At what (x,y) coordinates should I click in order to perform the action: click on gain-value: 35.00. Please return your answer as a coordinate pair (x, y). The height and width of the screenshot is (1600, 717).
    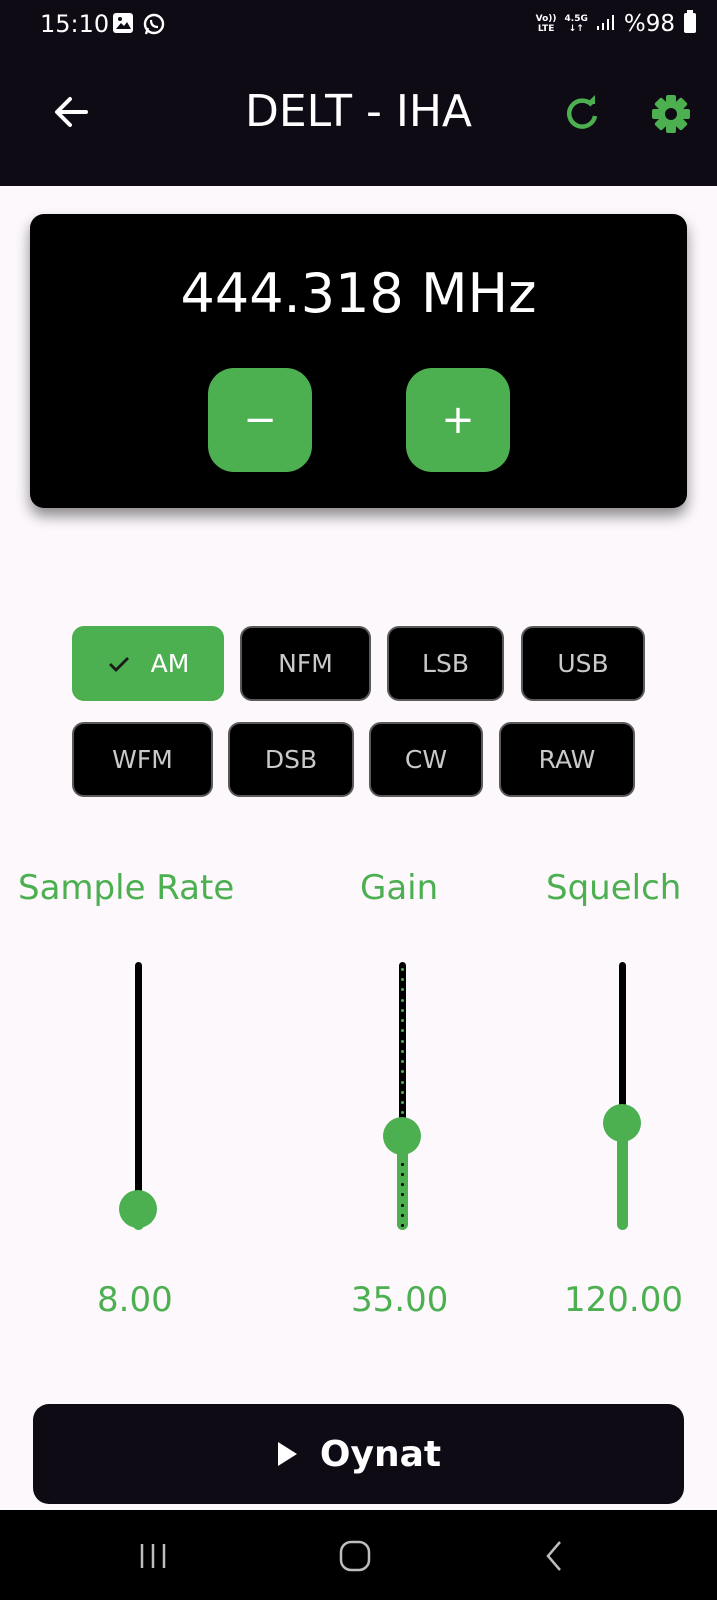
    Looking at the image, I should click on (400, 1300).